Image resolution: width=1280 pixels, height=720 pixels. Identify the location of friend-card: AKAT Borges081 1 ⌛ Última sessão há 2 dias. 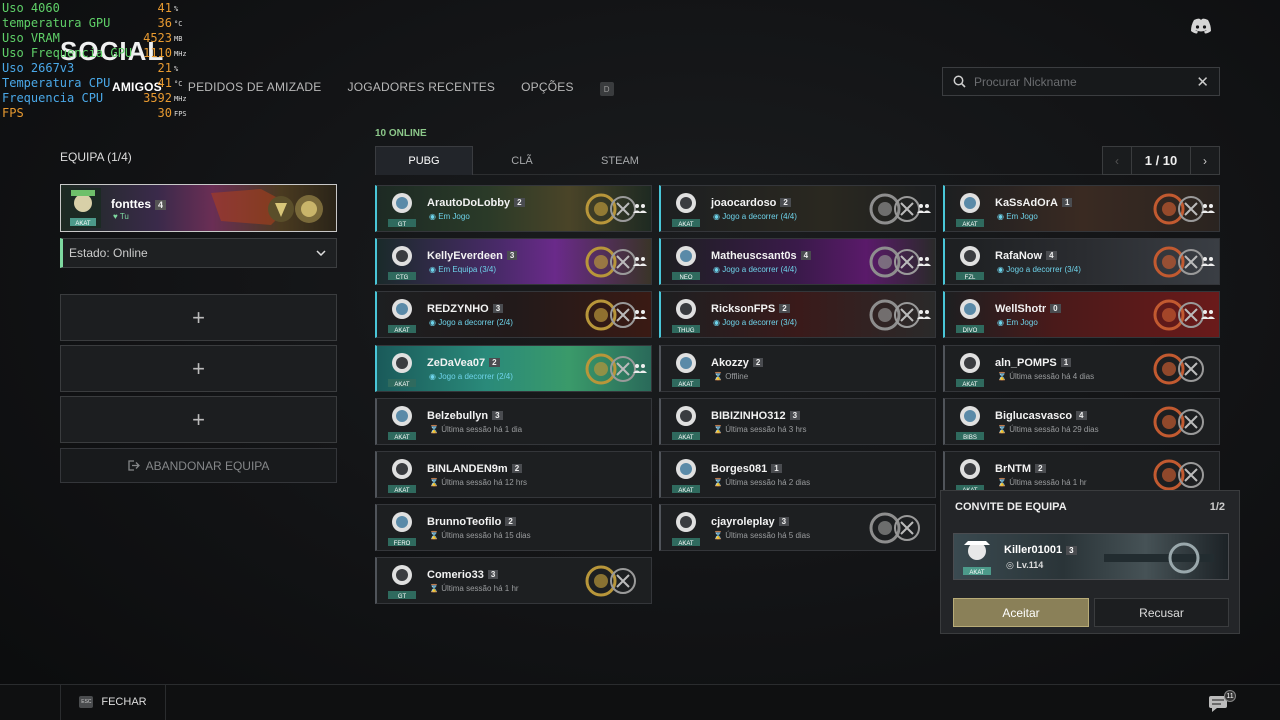
(797, 474).